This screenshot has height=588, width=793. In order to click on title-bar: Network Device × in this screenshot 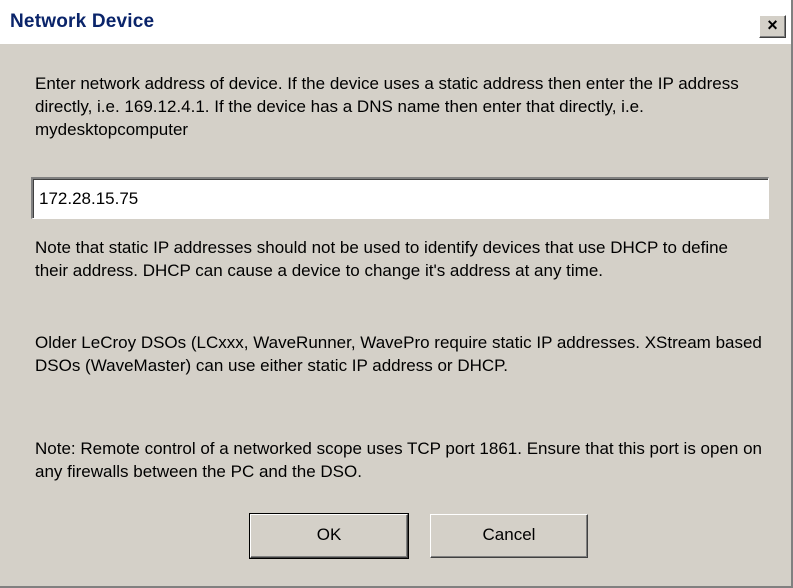, I will do `click(395, 22)`.